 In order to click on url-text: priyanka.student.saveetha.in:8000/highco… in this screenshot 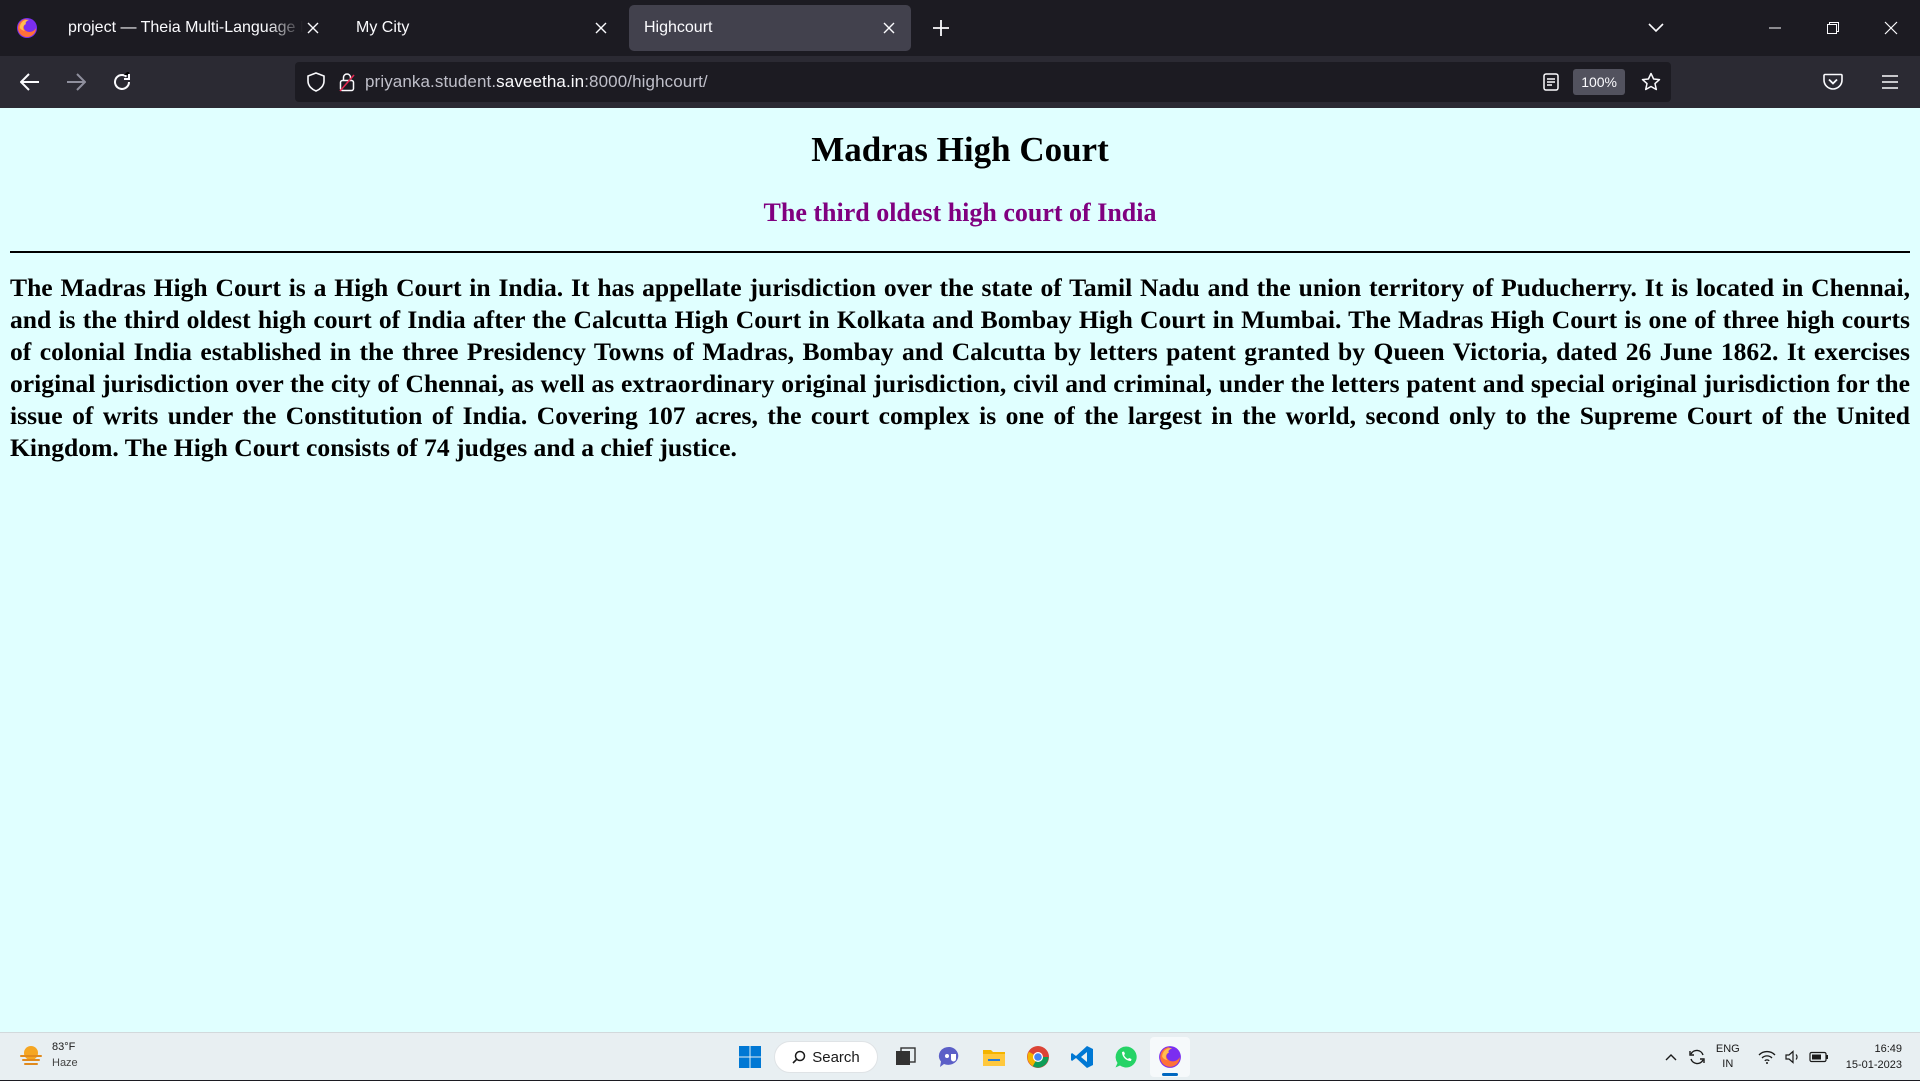, I will do `click(536, 82)`.